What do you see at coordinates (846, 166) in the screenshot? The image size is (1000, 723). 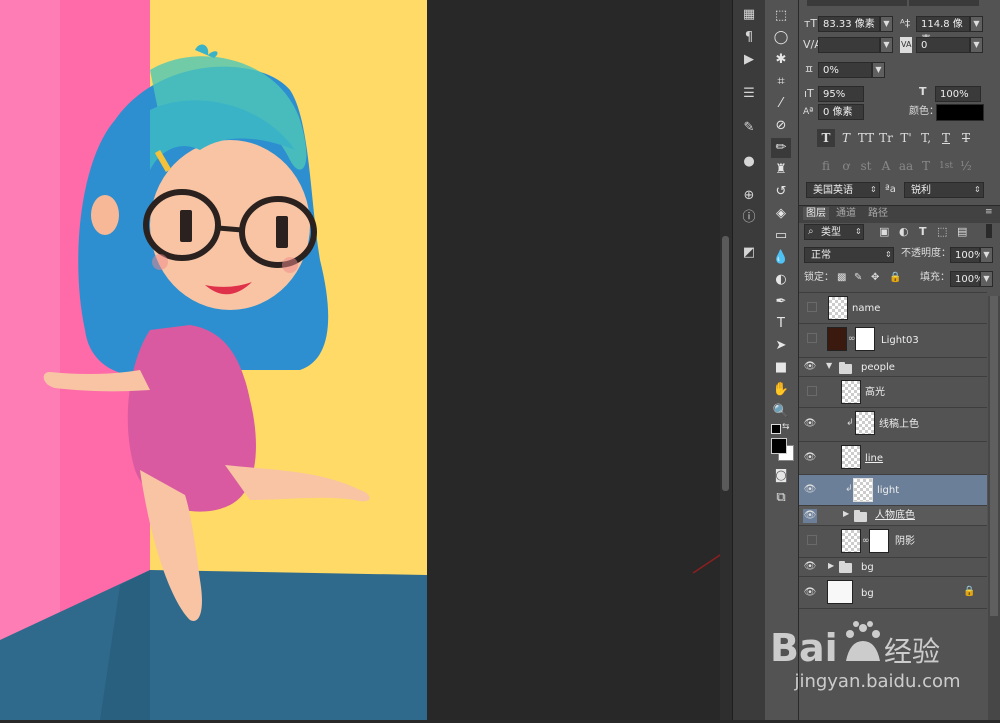 I see `contextual-alternates-button: ơ` at bounding box center [846, 166].